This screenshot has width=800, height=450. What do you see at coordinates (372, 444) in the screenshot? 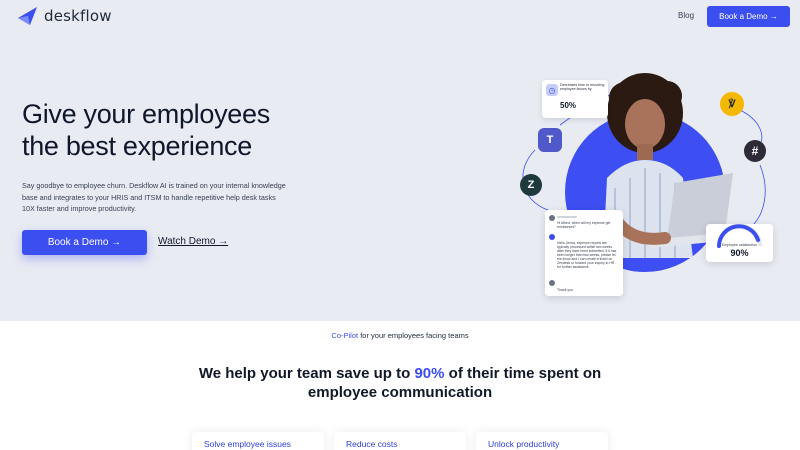
I see `feature-label: Reduce costs` at bounding box center [372, 444].